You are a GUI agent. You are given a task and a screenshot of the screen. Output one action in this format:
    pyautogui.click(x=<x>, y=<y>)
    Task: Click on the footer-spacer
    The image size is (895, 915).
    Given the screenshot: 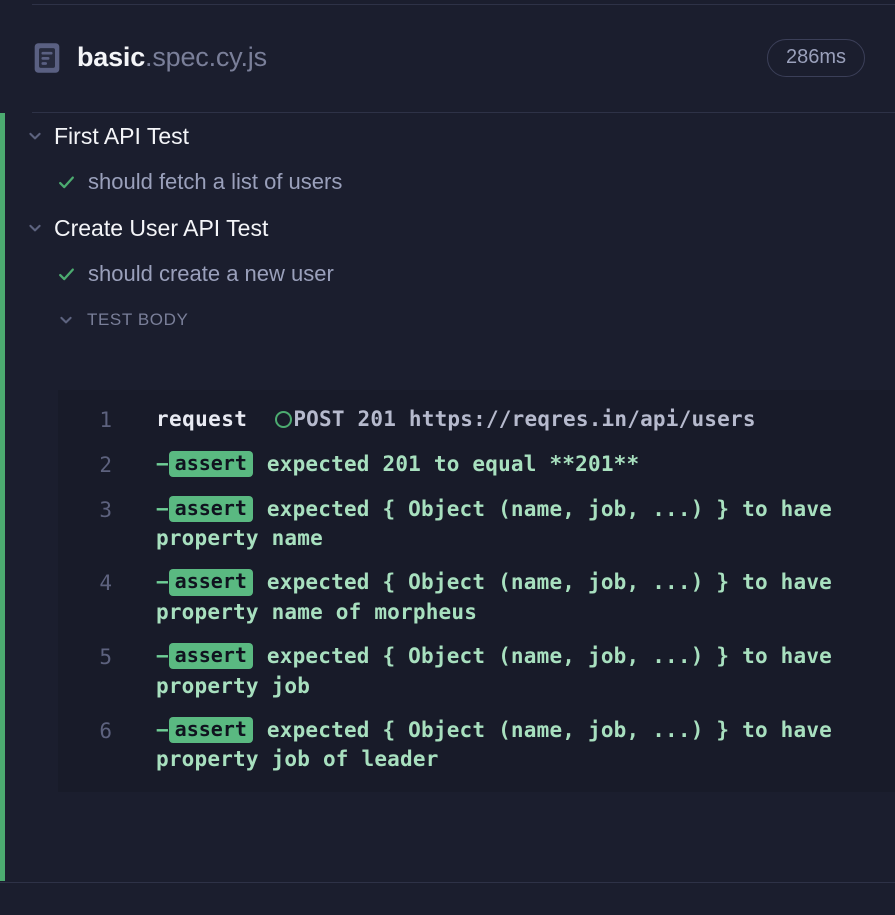 What is the action you would take?
    pyautogui.click(x=447, y=899)
    